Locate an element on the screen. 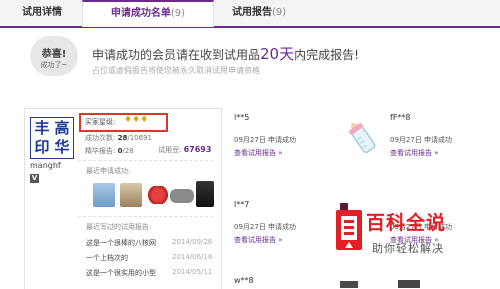  applicant-name: l**7 is located at coordinates (241, 204).